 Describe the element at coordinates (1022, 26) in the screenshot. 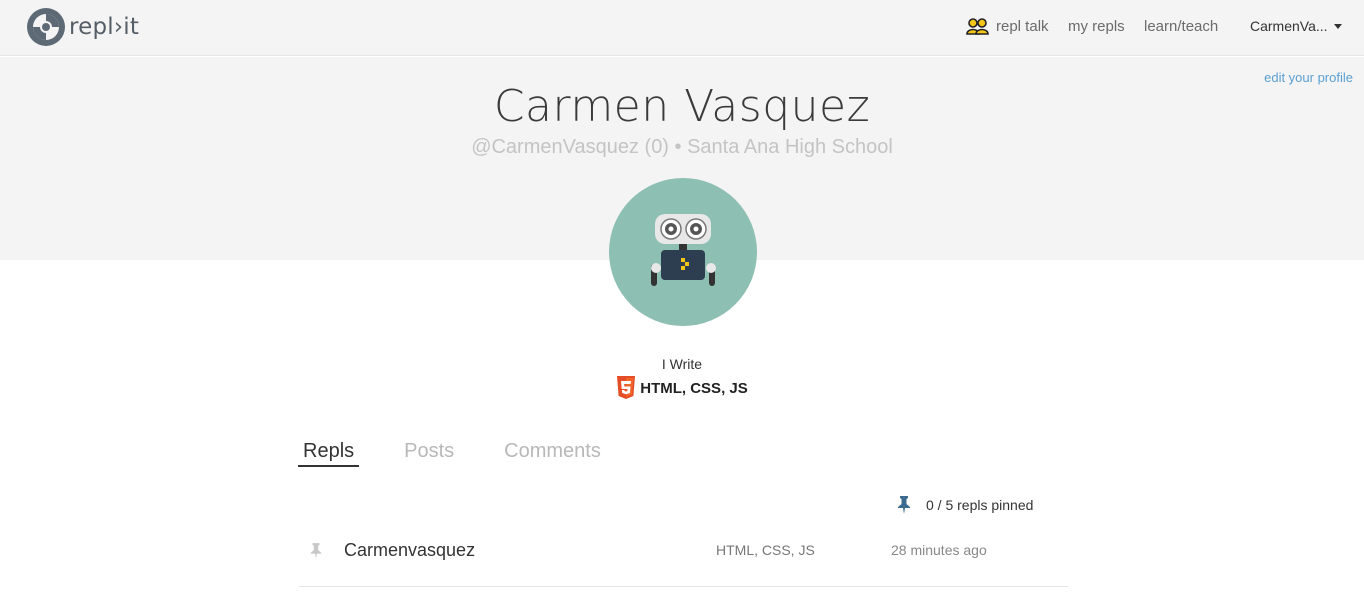

I see `nav-repl-talk-label: repl talk` at that location.